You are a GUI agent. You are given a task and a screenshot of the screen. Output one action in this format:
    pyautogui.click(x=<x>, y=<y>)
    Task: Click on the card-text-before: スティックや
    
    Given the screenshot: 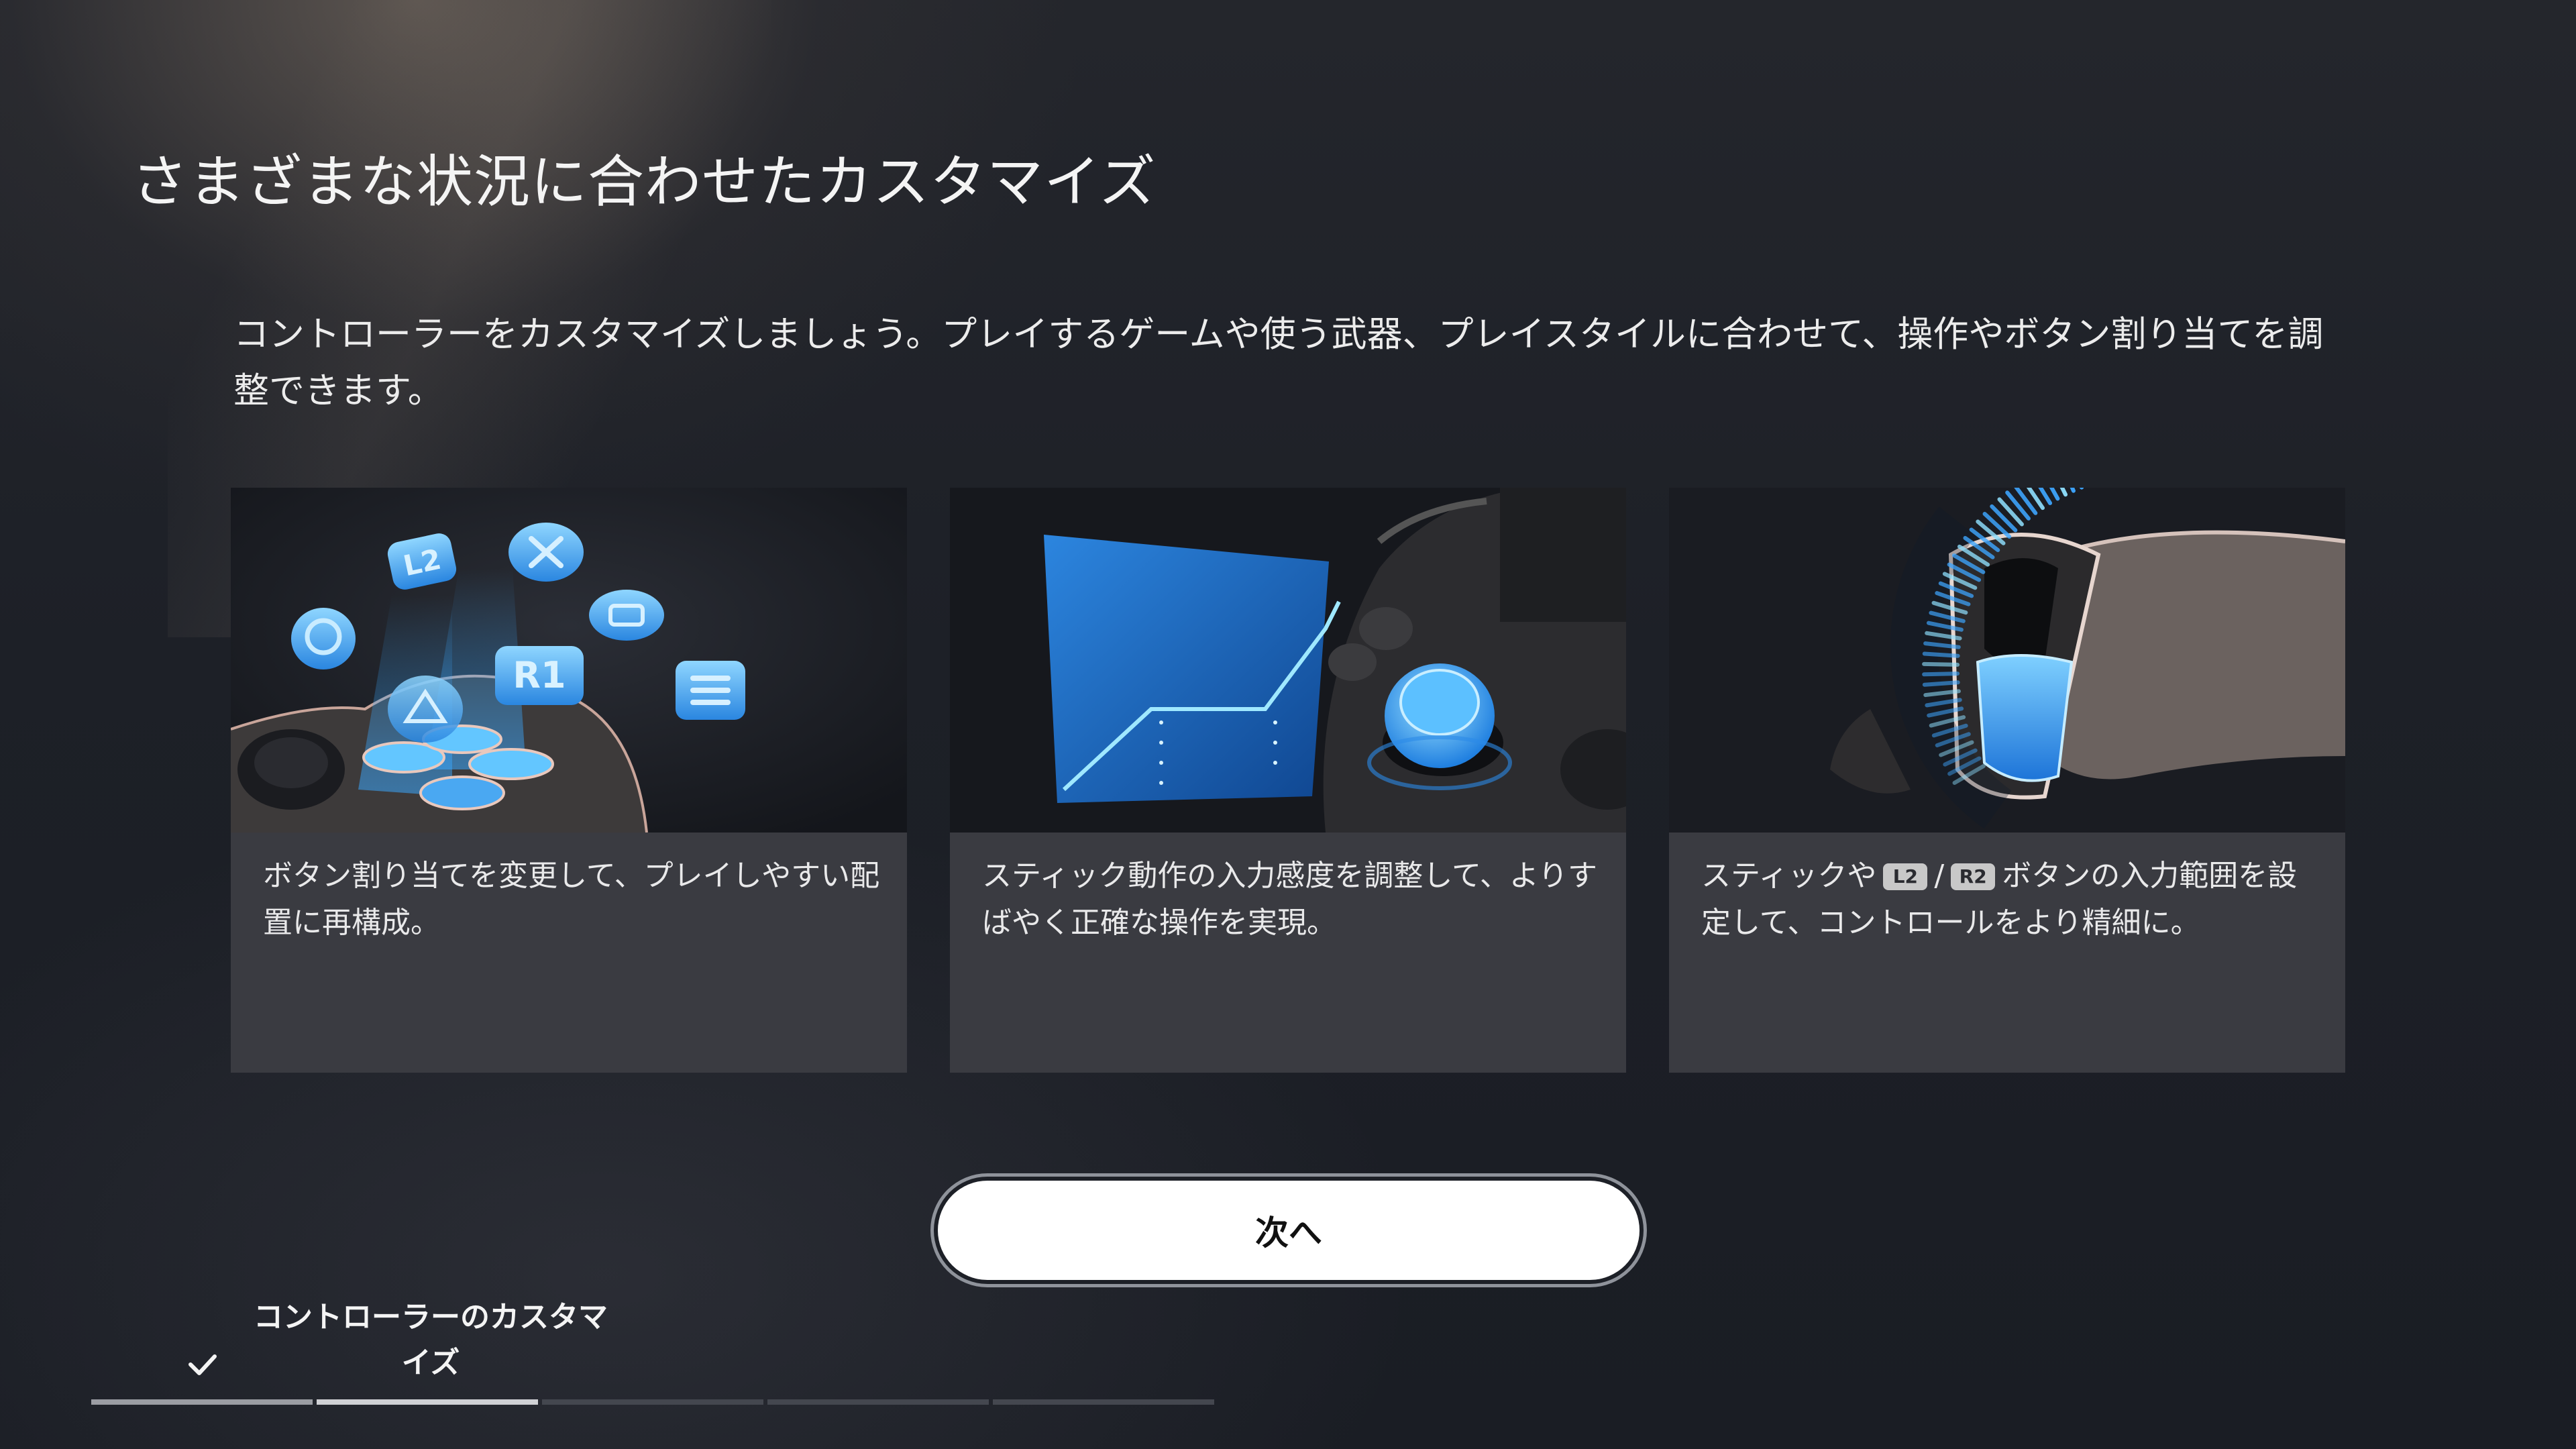 What is the action you would take?
    pyautogui.click(x=1789, y=876)
    